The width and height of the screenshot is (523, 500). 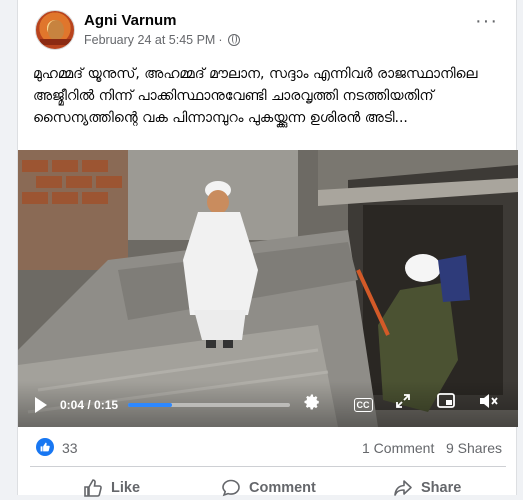 What do you see at coordinates (93, 488) in the screenshot?
I see `like-icon` at bounding box center [93, 488].